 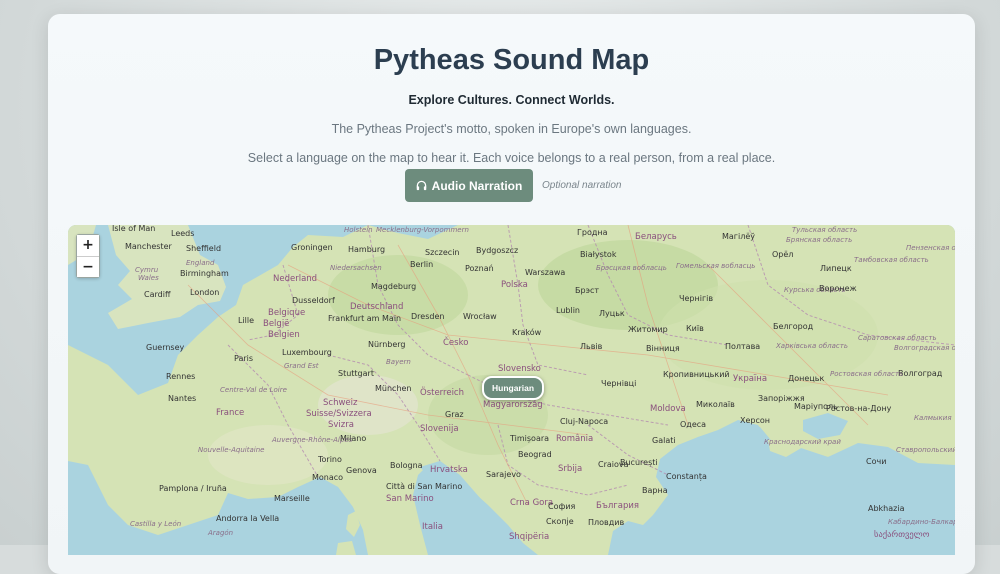 What do you see at coordinates (253, 390) in the screenshot?
I see `map-label: Centre-Val de Loire` at bounding box center [253, 390].